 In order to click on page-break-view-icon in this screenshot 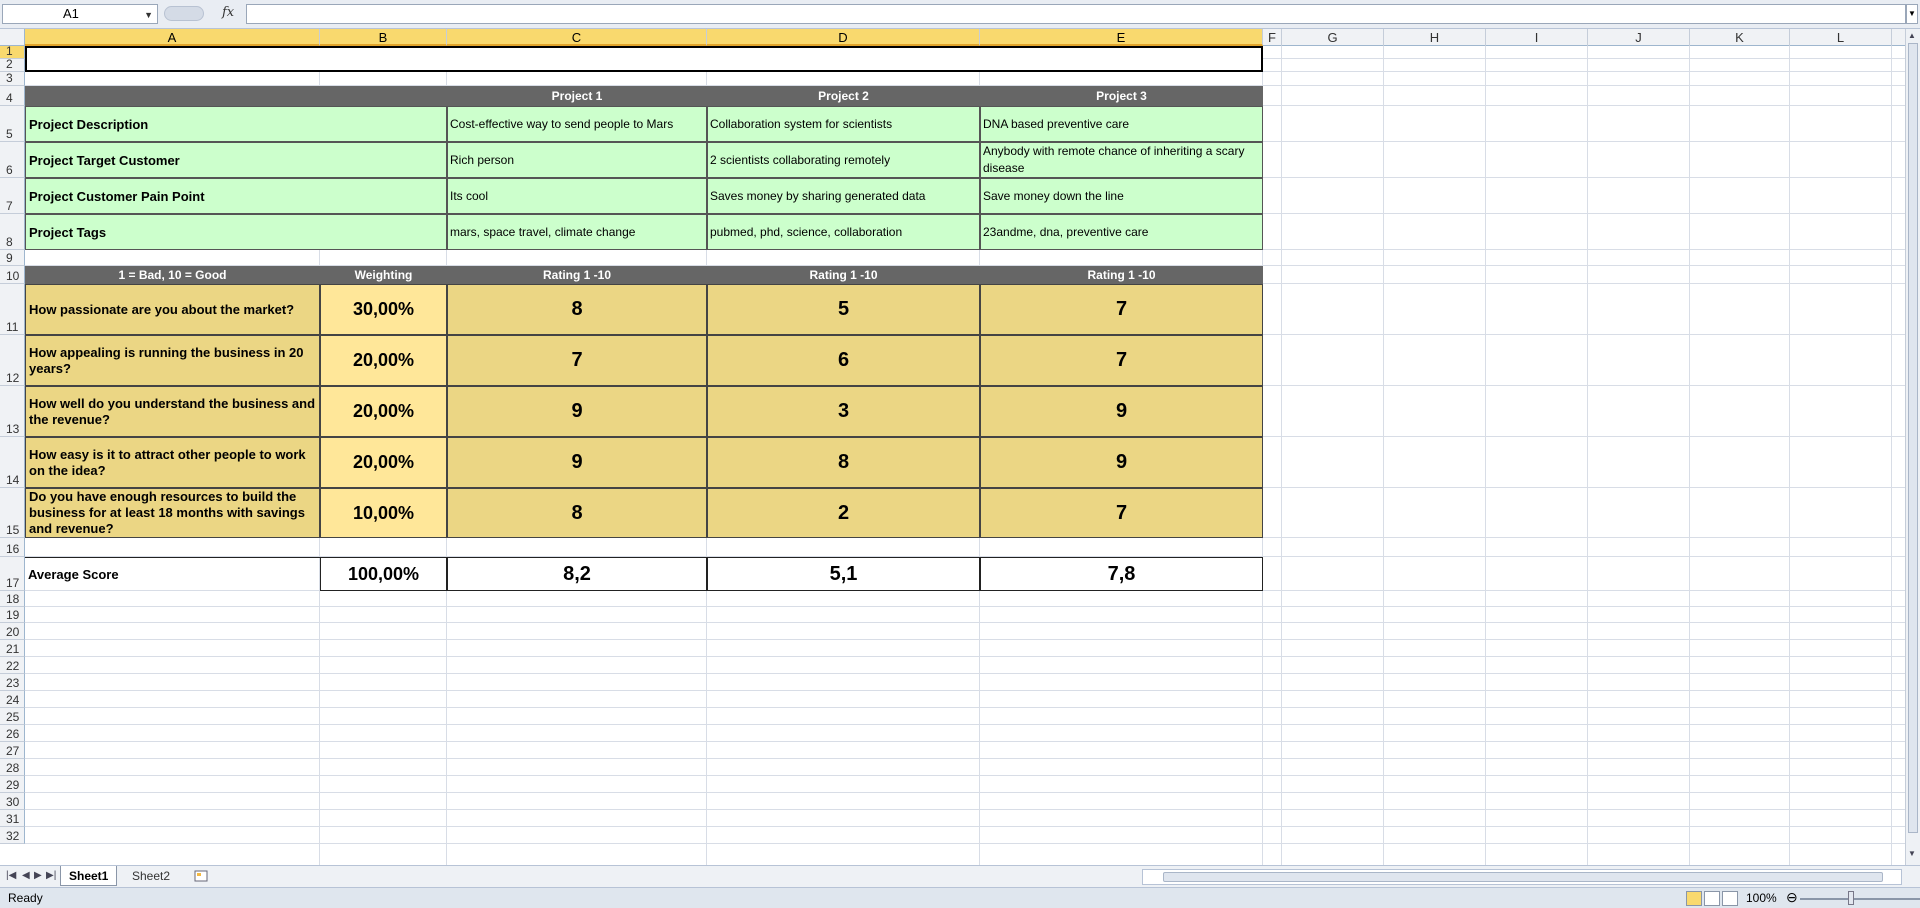, I will do `click(1730, 898)`.